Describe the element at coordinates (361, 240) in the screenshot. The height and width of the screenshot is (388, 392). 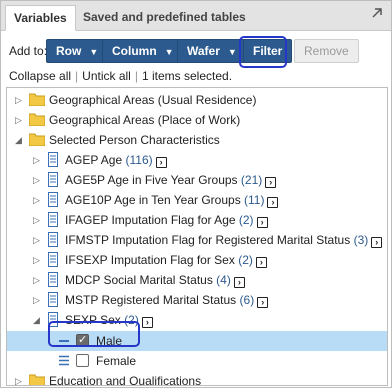
I see `variable-count: (3)` at that location.